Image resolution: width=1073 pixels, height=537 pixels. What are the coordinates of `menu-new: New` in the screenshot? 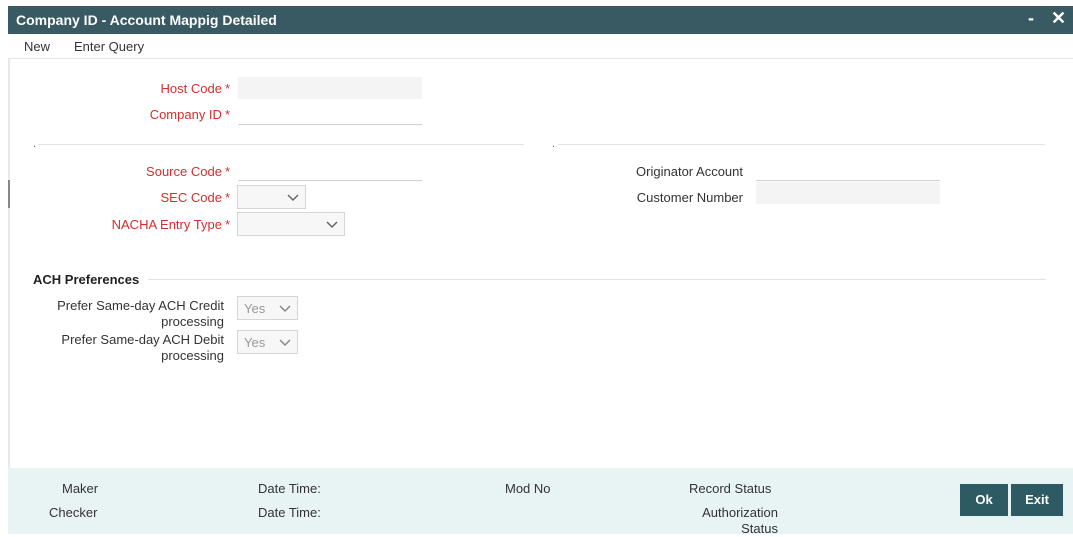 It's located at (37, 46).